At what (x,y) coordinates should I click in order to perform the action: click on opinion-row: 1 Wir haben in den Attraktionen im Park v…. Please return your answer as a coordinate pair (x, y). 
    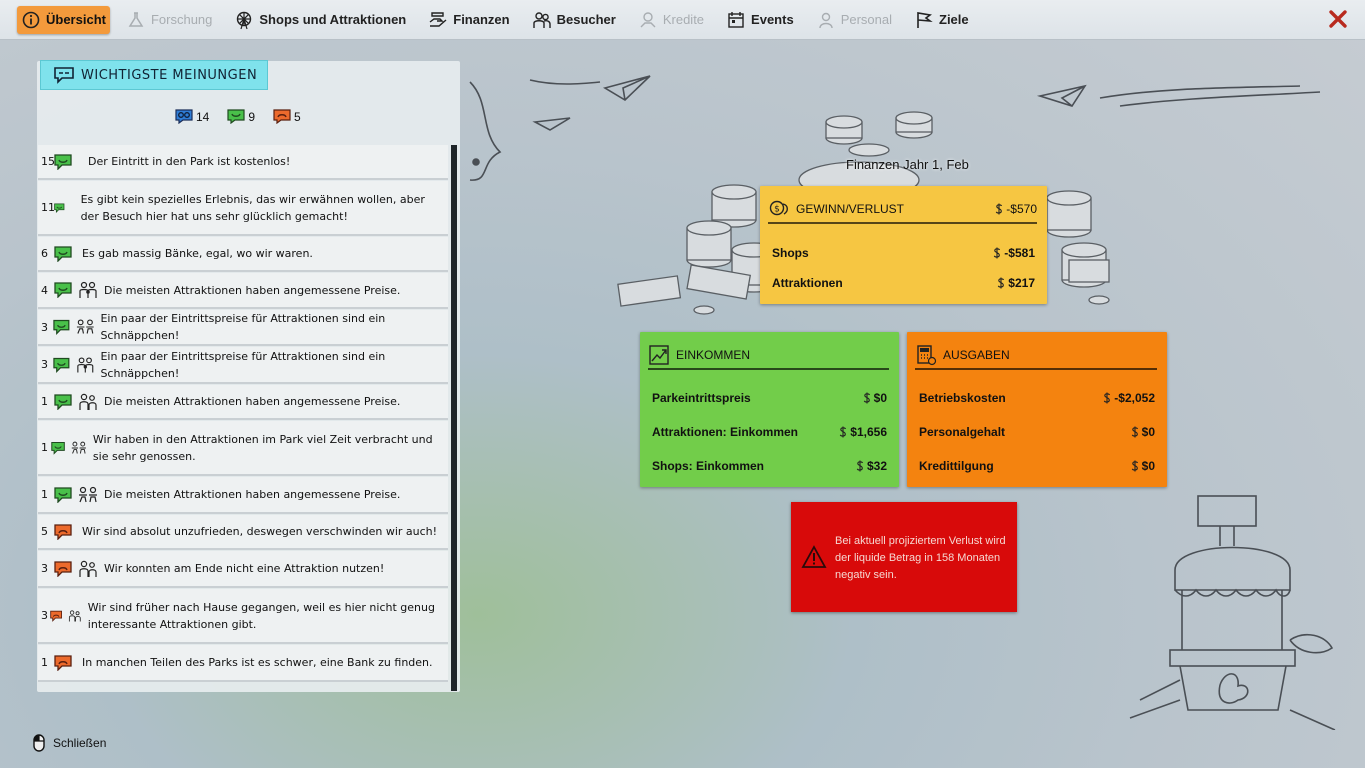
    Looking at the image, I should click on (243, 448).